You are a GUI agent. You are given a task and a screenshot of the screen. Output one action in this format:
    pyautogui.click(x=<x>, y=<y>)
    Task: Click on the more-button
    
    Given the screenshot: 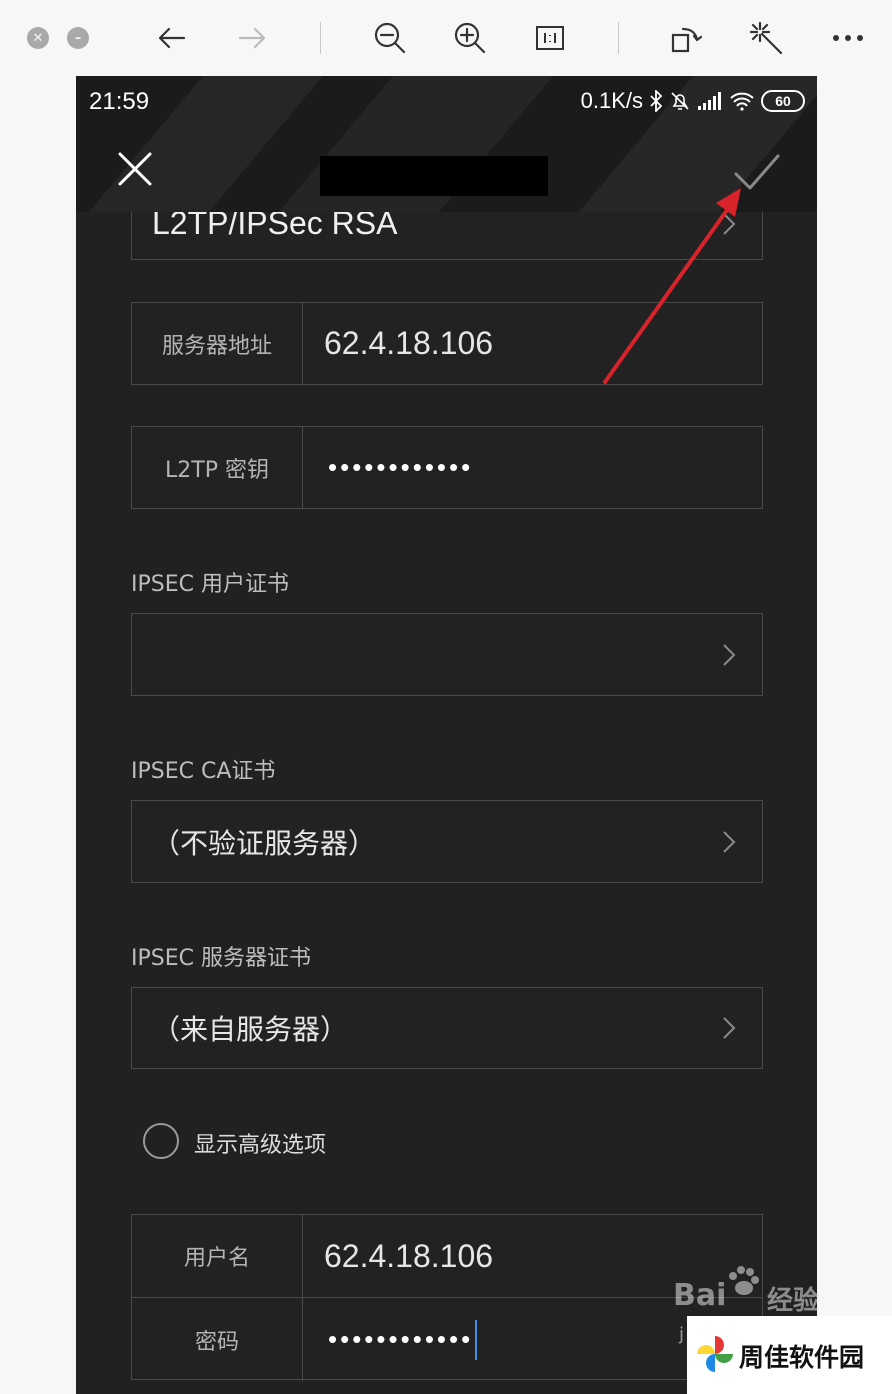 What is the action you would take?
    pyautogui.click(x=848, y=38)
    